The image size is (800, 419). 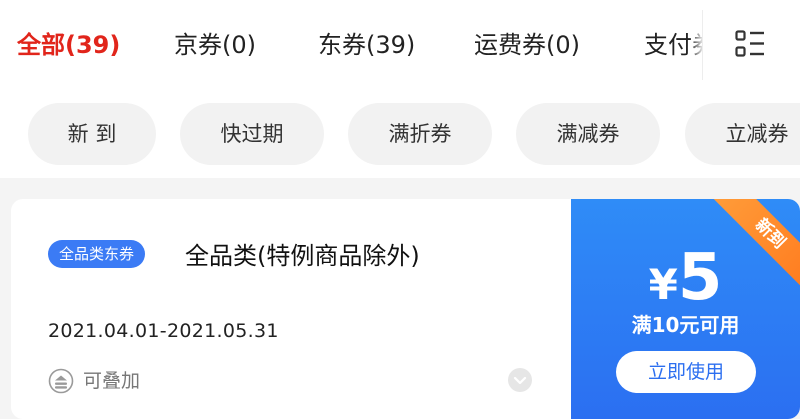 I want to click on tab-divider, so click(x=702, y=45).